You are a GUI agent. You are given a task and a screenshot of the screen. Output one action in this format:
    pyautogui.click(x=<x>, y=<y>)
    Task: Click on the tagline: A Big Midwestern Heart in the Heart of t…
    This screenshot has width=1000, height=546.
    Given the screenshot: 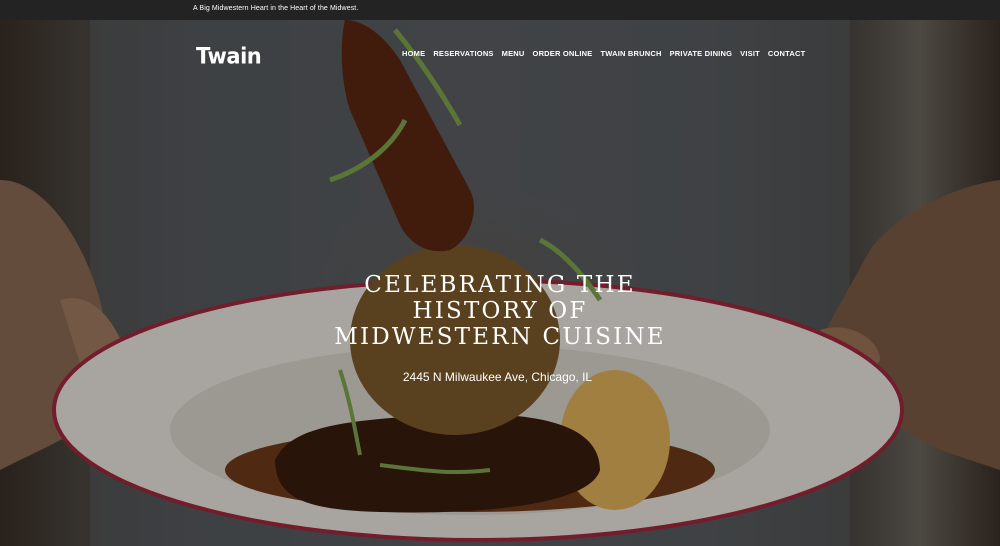 What is the action you would take?
    pyautogui.click(x=276, y=8)
    